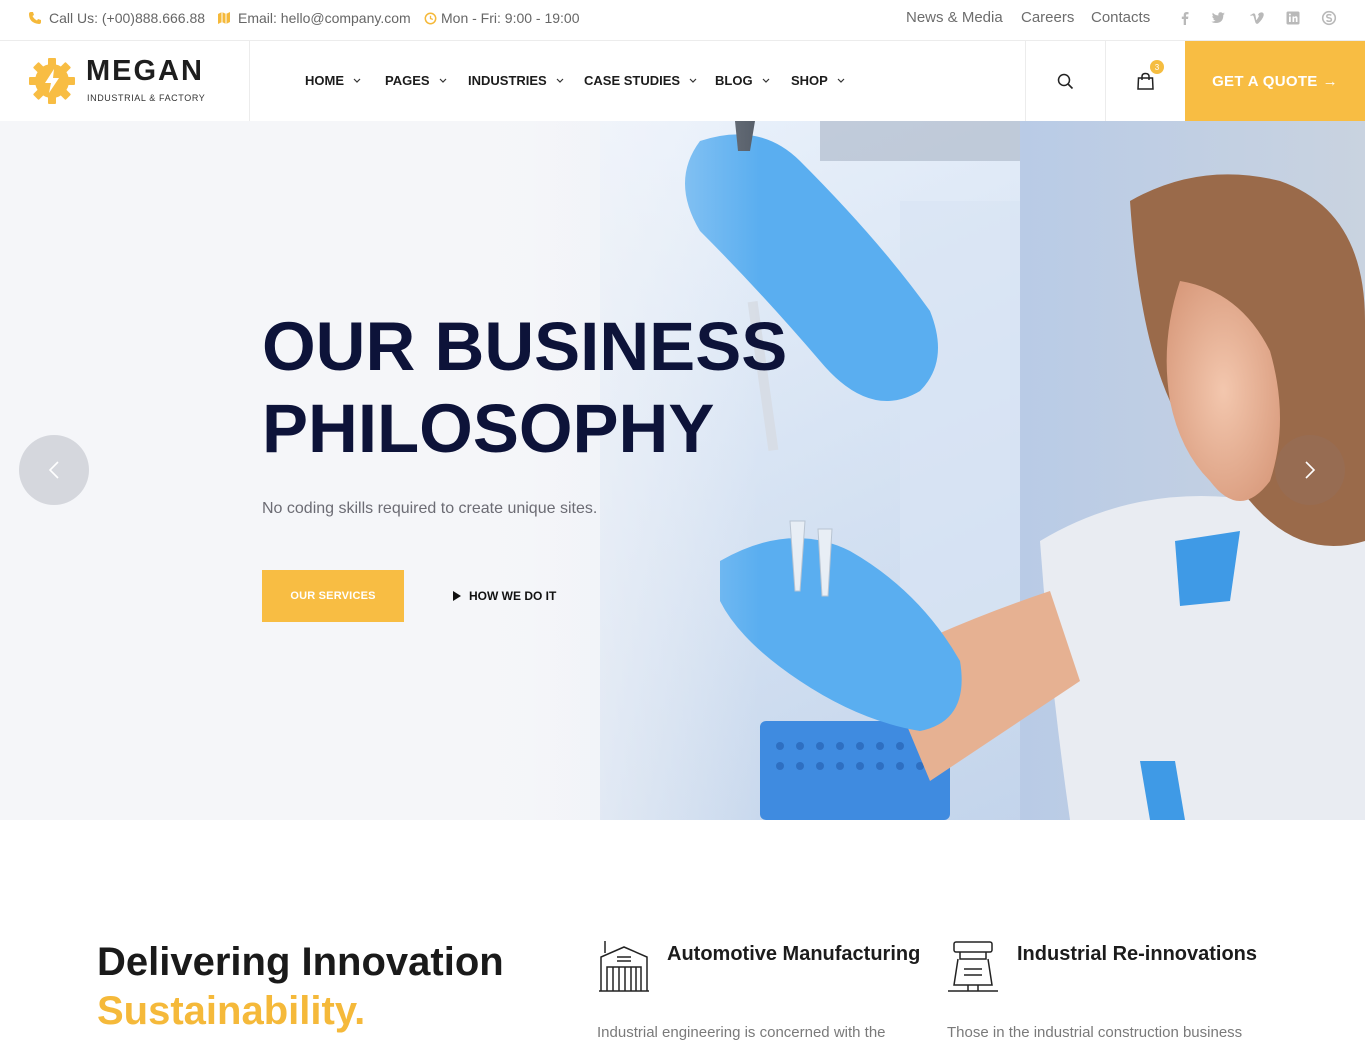 The height and width of the screenshot is (1049, 1365). I want to click on nav-pages: PAGES, so click(416, 80).